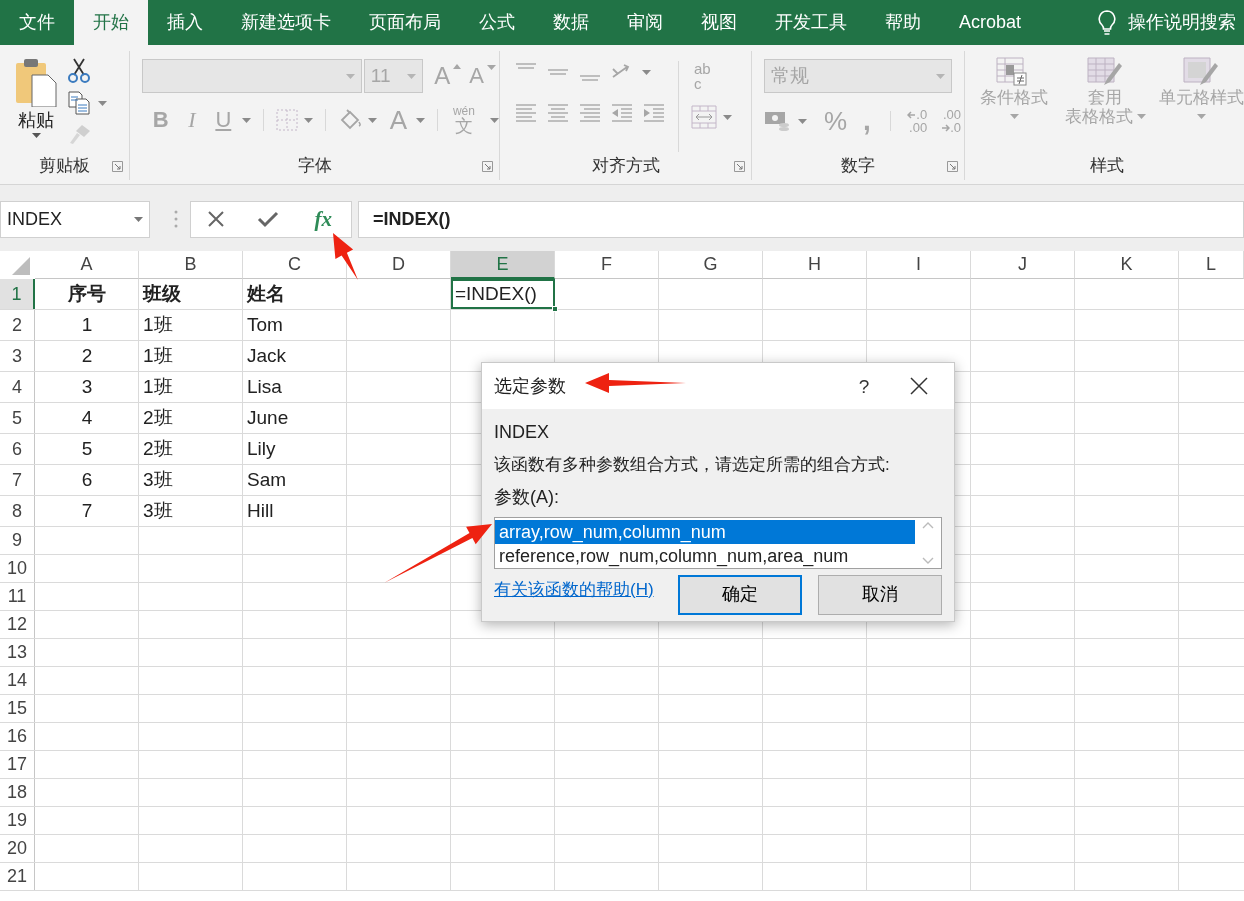 The image size is (1244, 901). What do you see at coordinates (267, 479) in the screenshot?
I see `table-cell-text: Sam` at bounding box center [267, 479].